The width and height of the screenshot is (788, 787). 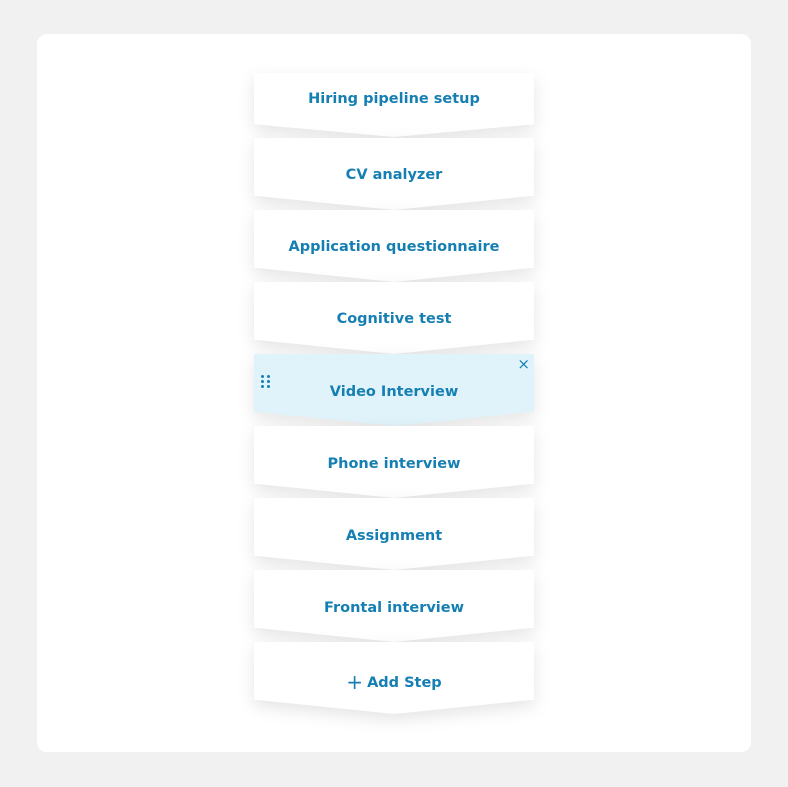 I want to click on close-icon: ×, so click(x=523, y=364).